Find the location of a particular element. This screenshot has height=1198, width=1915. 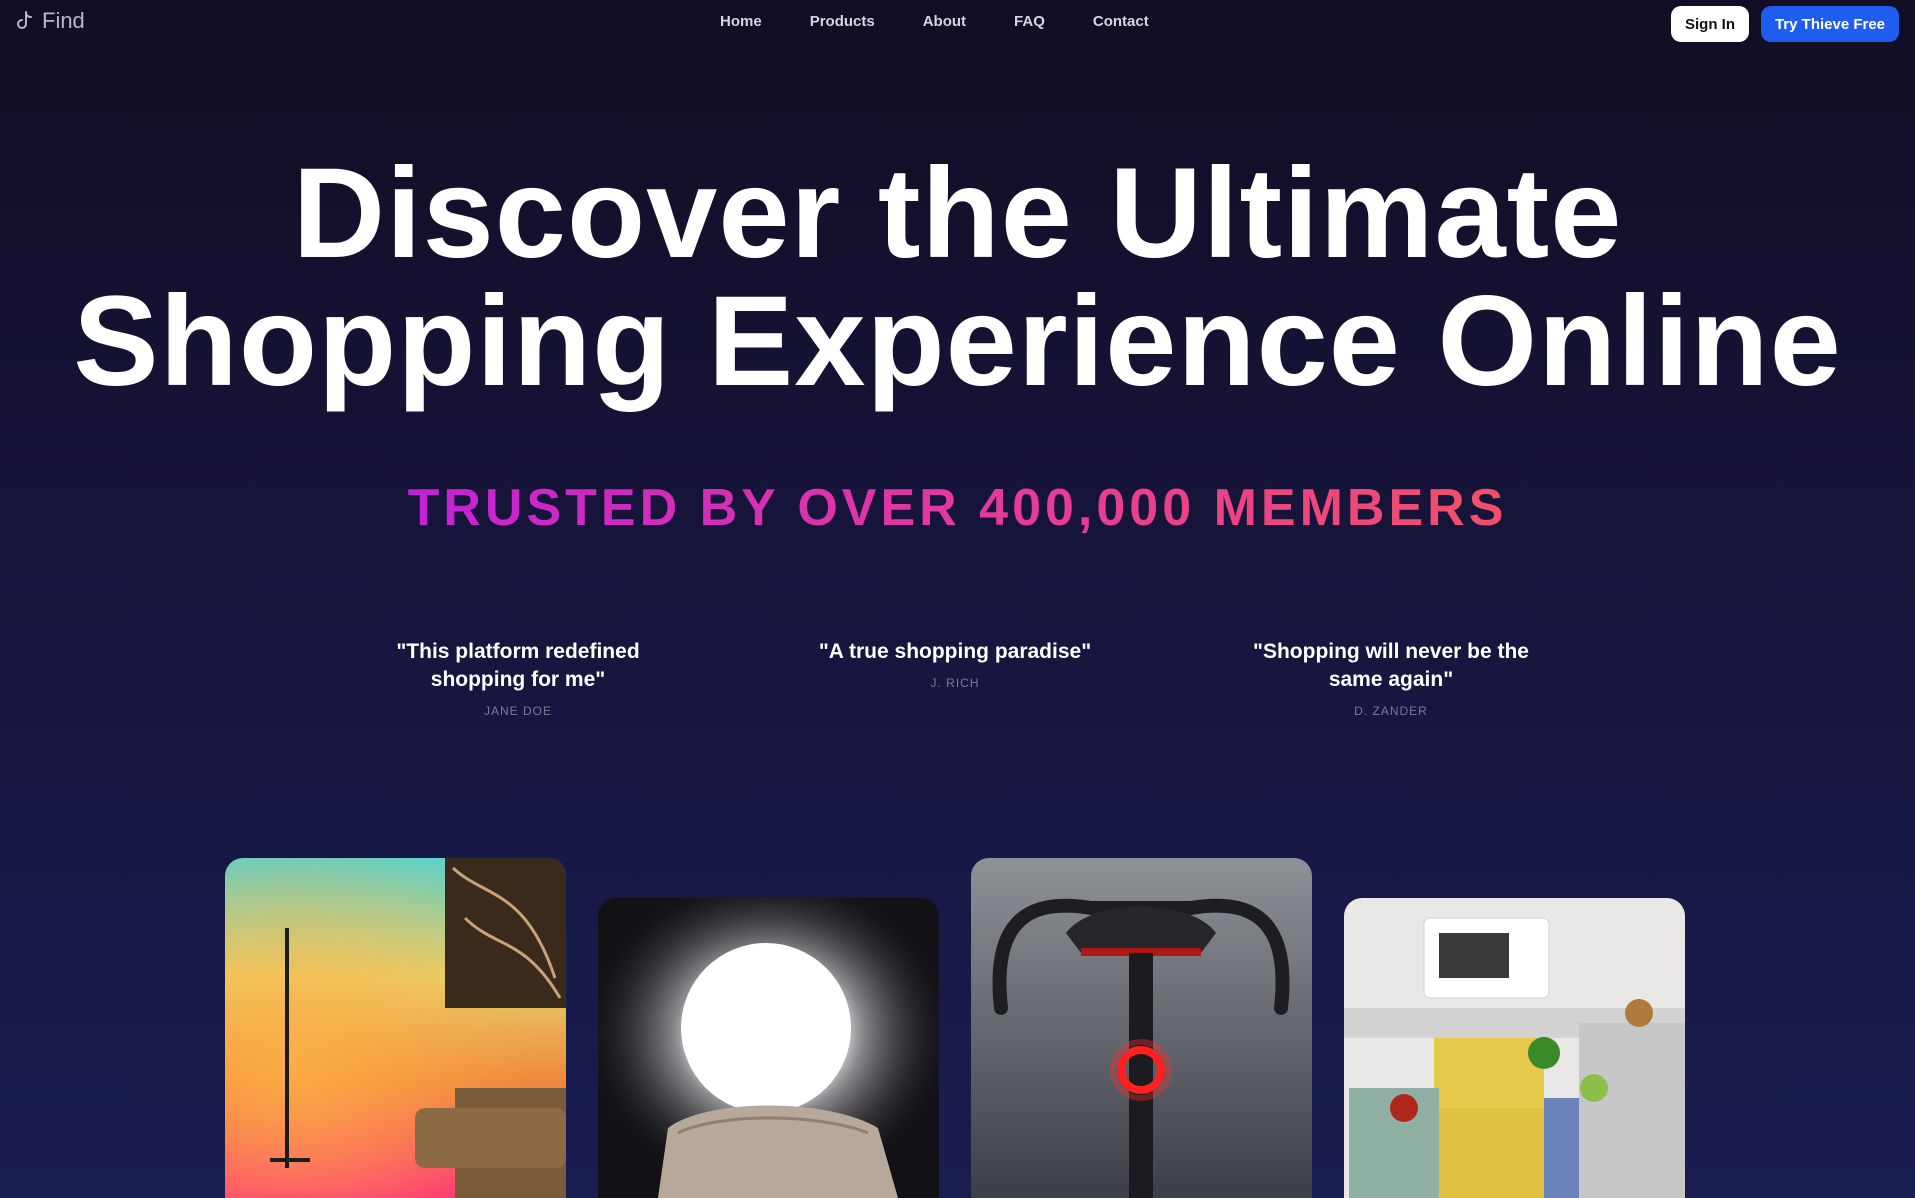

logo: Find is located at coordinates (48, 21).